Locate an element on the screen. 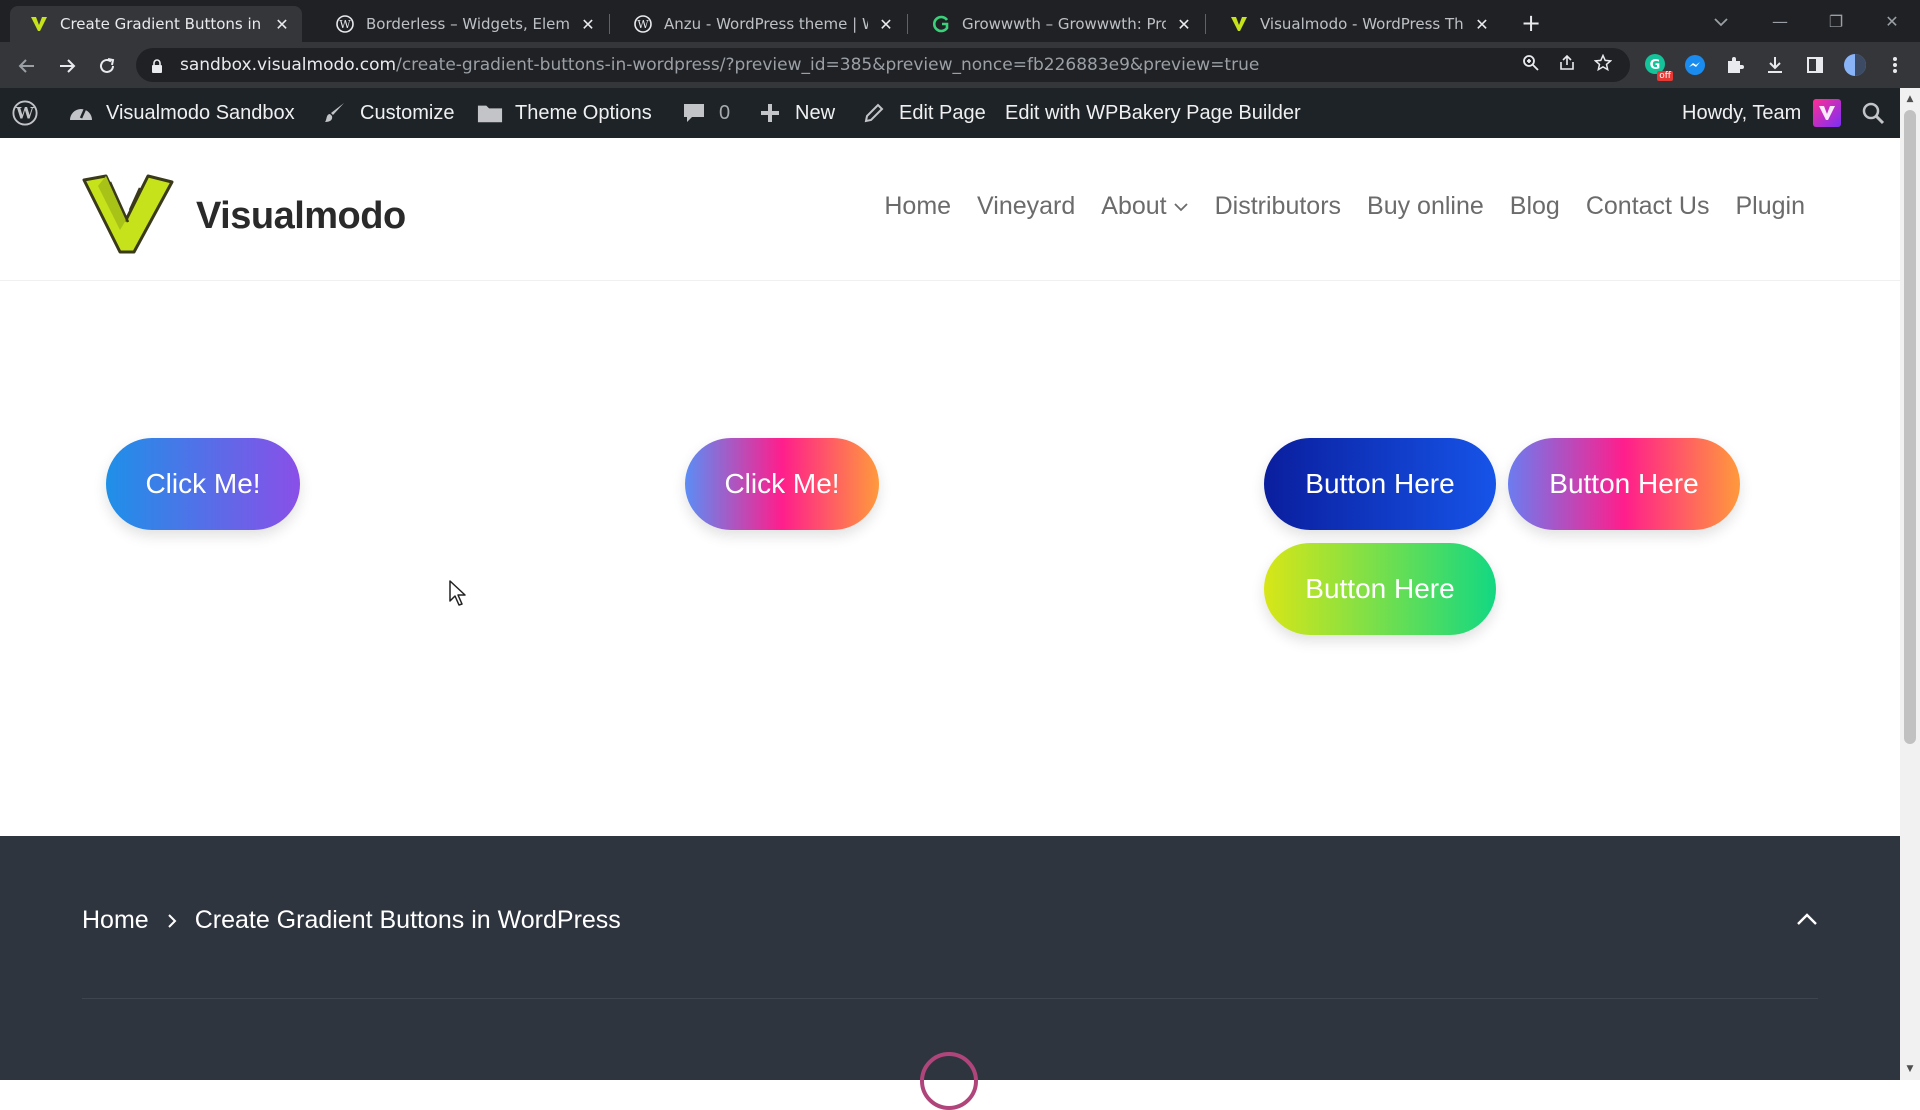 This screenshot has height=1110, width=1920. back-icon is located at coordinates (27, 66).